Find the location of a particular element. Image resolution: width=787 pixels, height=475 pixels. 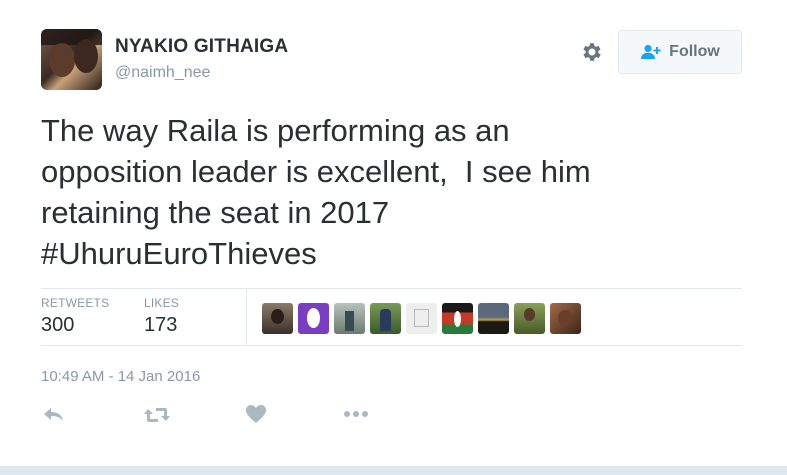

likes-label: LIKES is located at coordinates (162, 303).